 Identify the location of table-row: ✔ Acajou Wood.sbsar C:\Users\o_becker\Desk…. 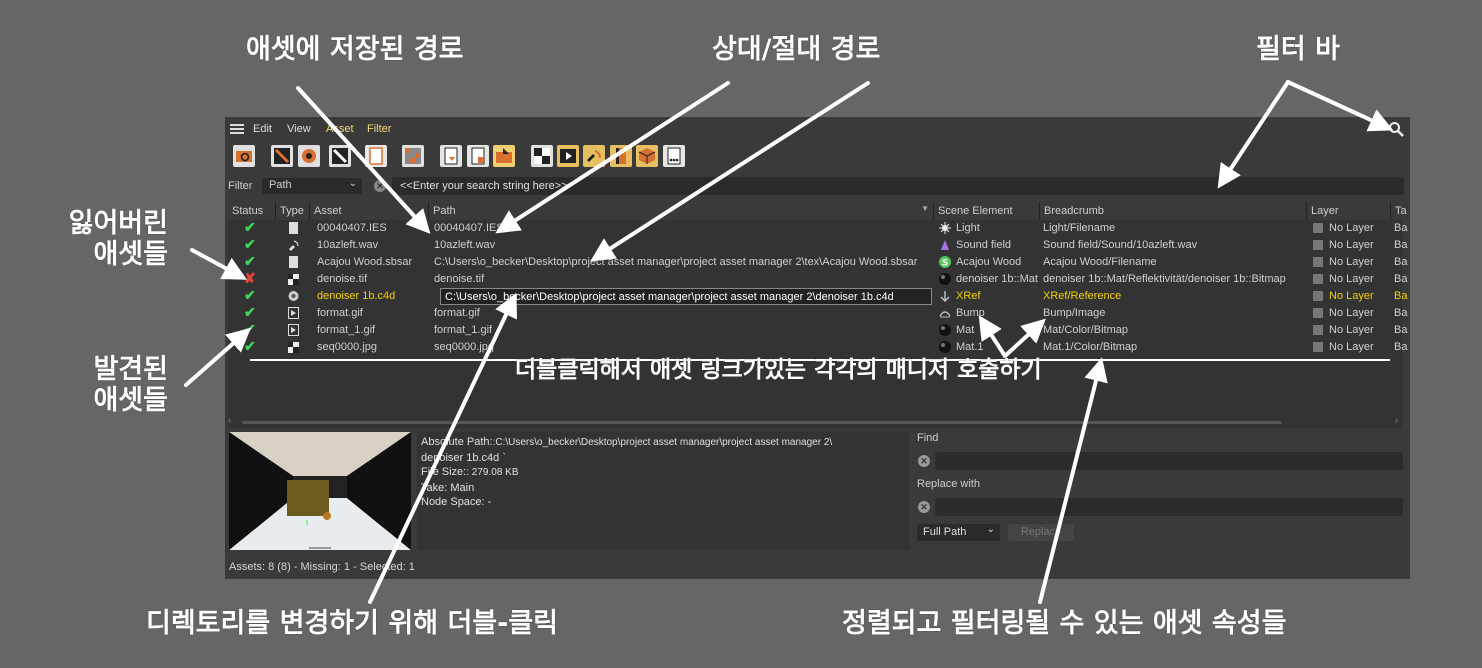
(817, 262).